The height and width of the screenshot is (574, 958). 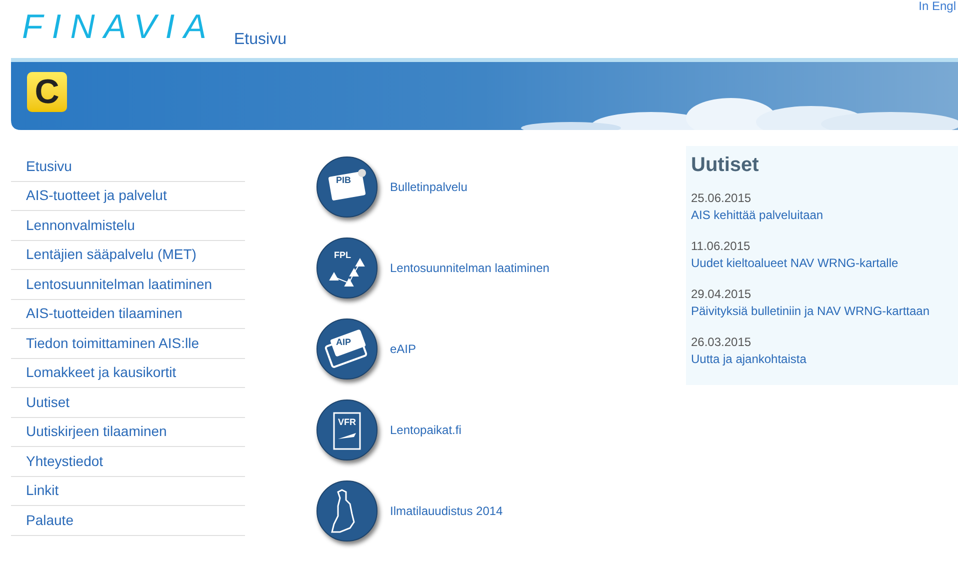 I want to click on language-link: In Engl, so click(x=937, y=6).